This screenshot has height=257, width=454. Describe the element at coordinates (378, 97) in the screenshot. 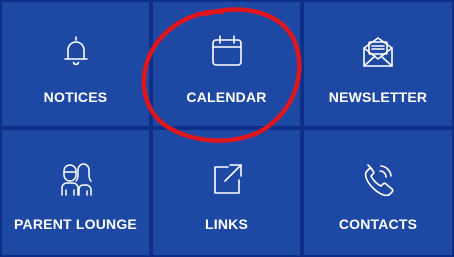

I see `newsletter-label: NEWSLETTER` at that location.